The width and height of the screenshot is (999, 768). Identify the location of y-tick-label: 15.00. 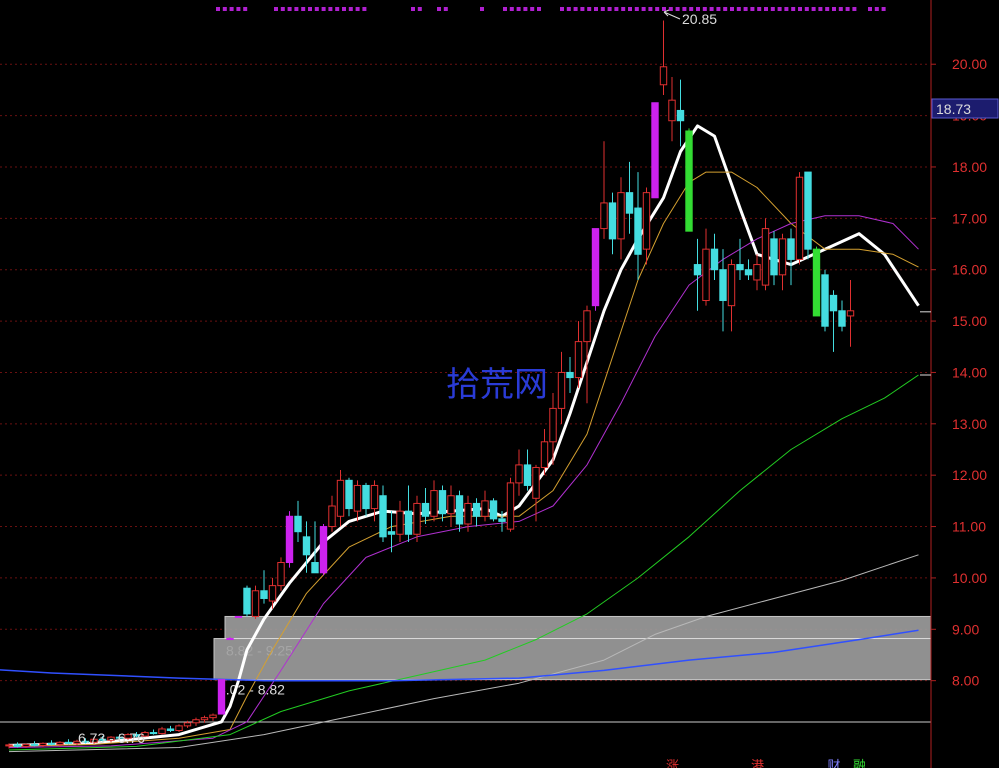
(969, 321).